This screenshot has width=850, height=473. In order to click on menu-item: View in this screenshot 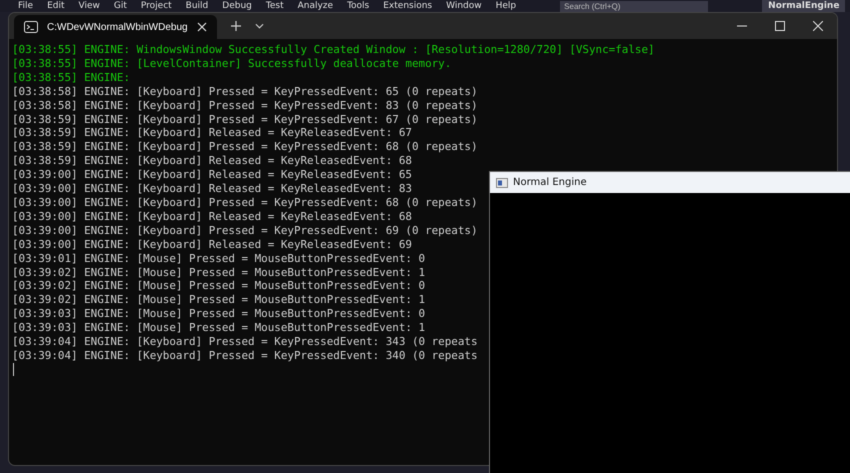, I will do `click(89, 6)`.